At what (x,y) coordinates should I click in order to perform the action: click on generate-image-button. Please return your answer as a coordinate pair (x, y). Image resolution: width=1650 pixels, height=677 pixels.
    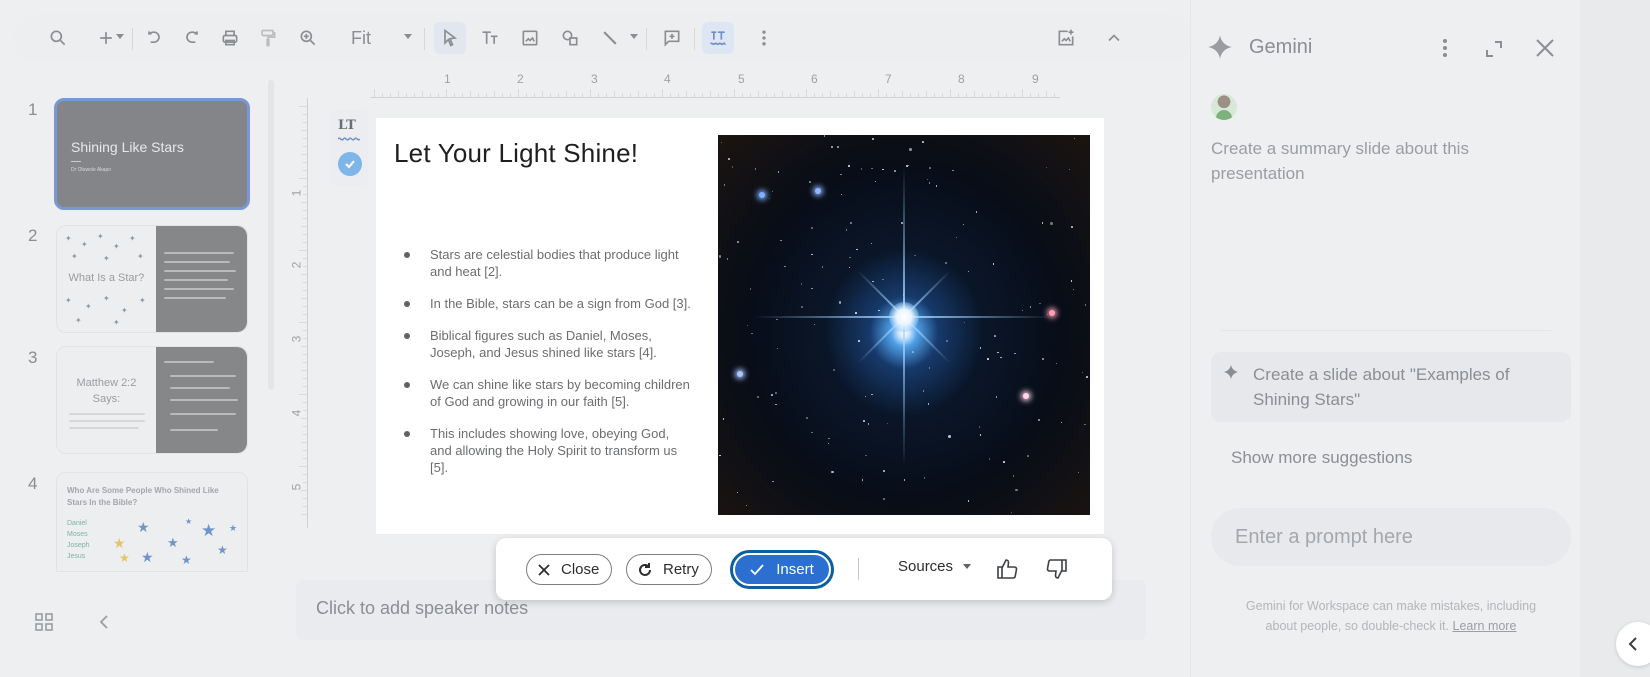
    Looking at the image, I should click on (1066, 38).